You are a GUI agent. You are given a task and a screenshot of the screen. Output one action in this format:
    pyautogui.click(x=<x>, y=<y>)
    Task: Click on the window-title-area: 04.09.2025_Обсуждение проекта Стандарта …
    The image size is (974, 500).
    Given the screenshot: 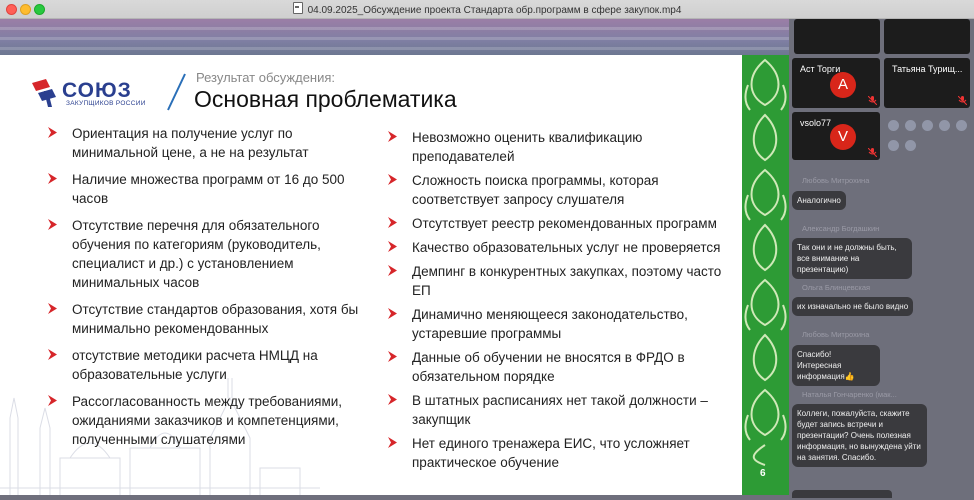 What is the action you would take?
    pyautogui.click(x=487, y=9)
    